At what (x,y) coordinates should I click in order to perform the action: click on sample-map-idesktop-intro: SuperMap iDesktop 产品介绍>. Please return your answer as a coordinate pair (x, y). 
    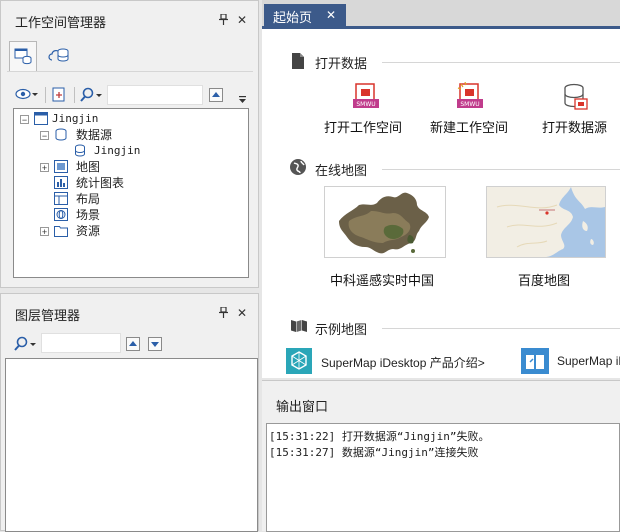
    Looking at the image, I should click on (396, 363).